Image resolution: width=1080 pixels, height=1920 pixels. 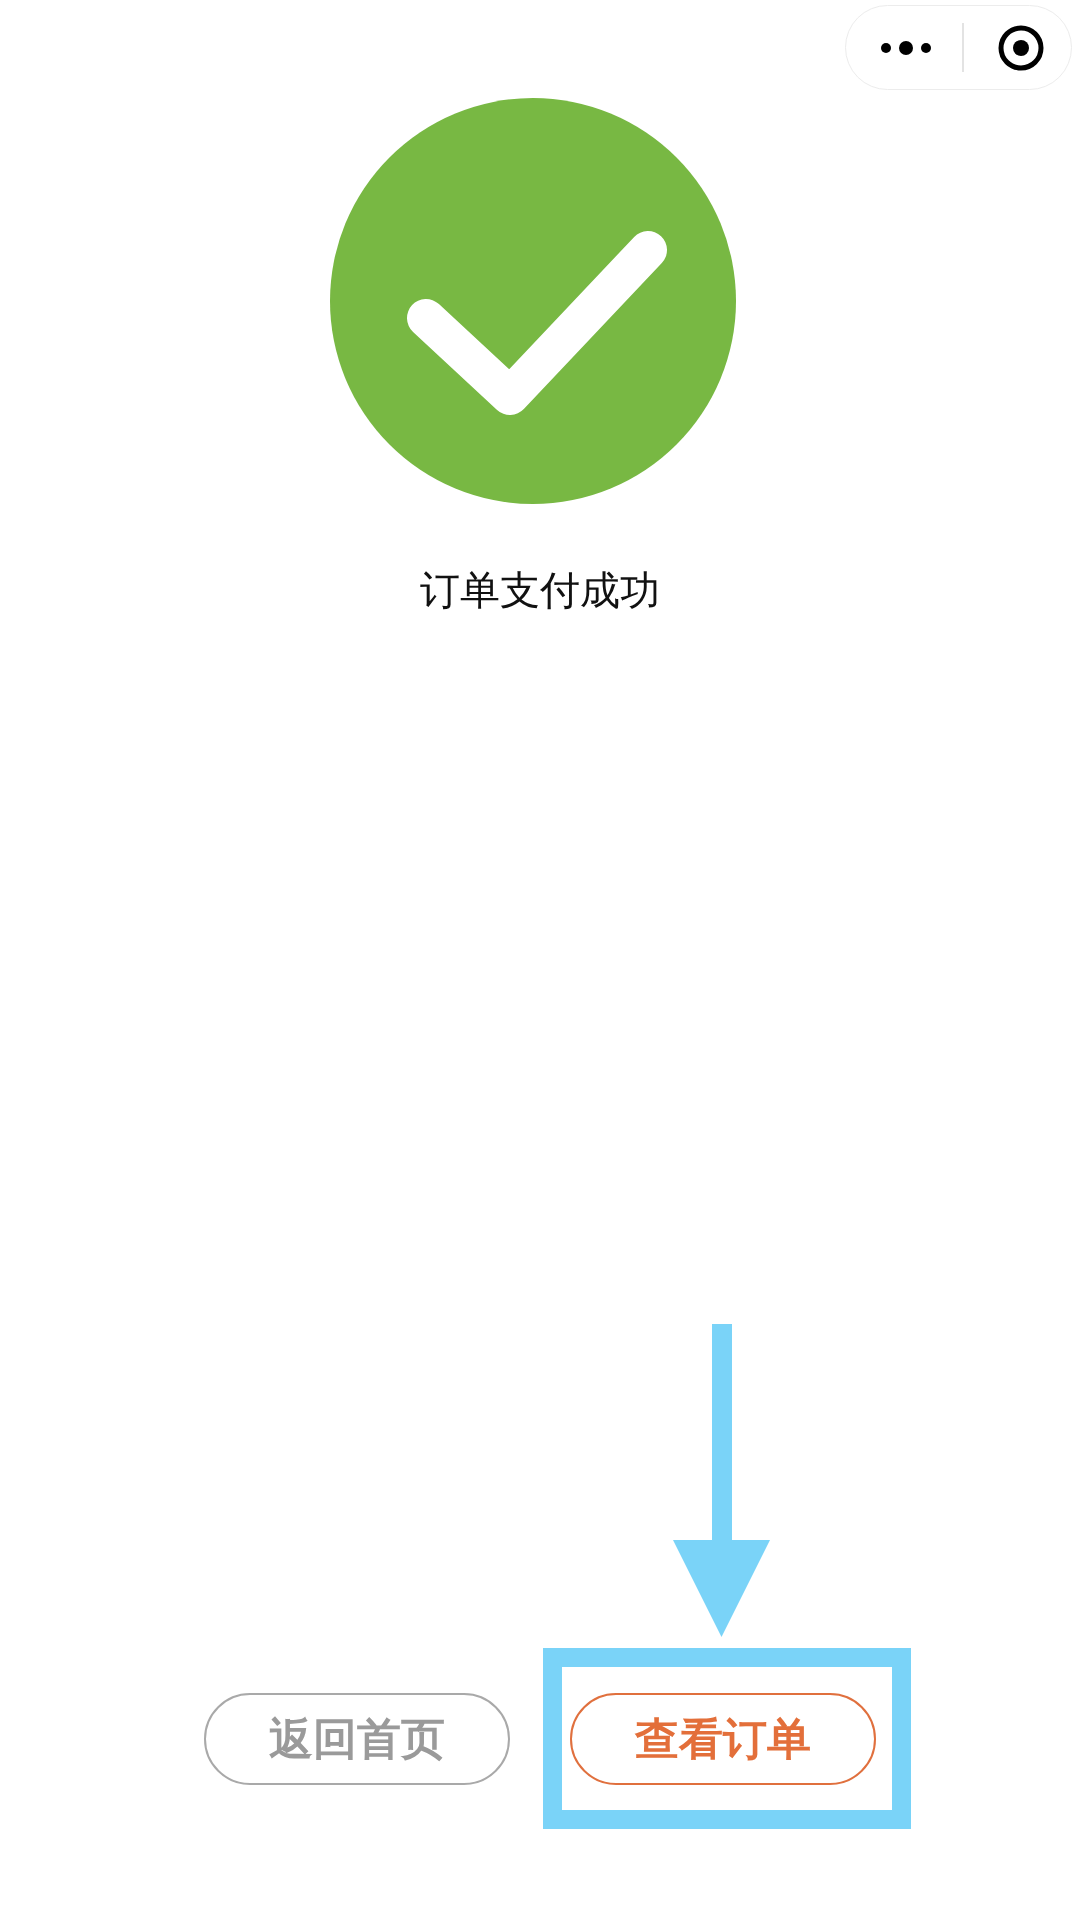 What do you see at coordinates (906, 47) in the screenshot?
I see `more-icon` at bounding box center [906, 47].